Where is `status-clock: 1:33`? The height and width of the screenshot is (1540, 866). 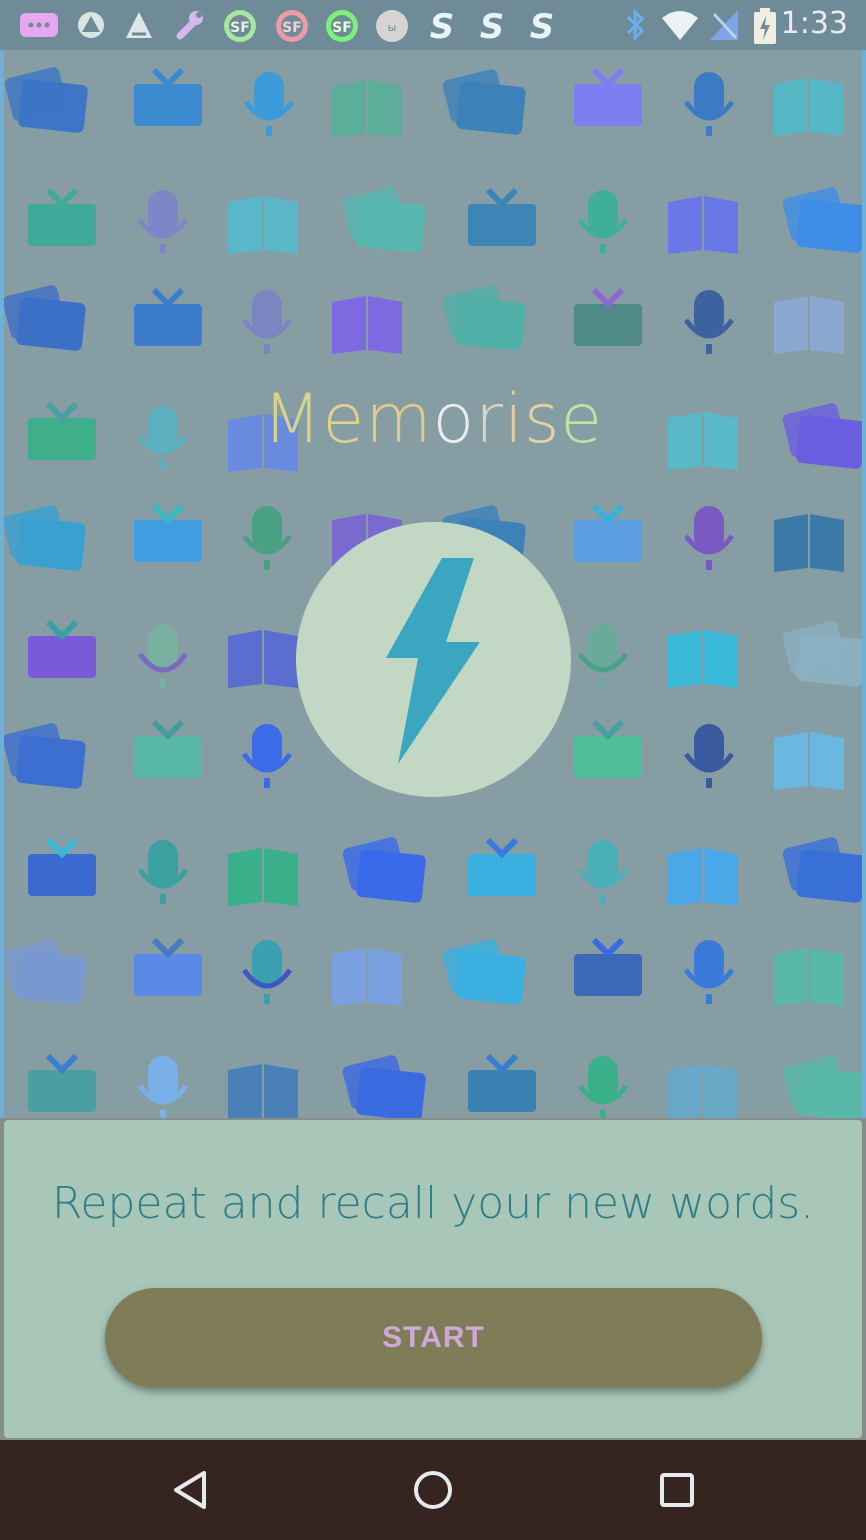
status-clock: 1:33 is located at coordinates (814, 23).